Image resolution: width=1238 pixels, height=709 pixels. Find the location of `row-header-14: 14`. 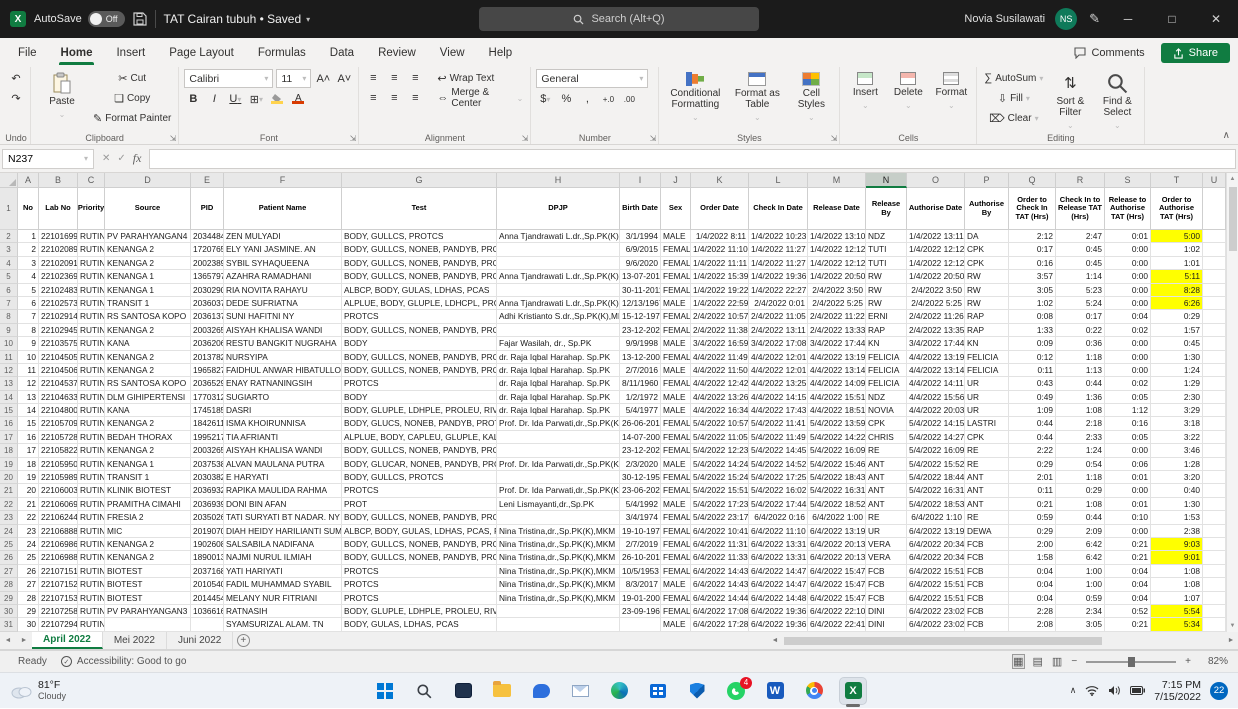

row-header-14: 14 is located at coordinates (9, 397).